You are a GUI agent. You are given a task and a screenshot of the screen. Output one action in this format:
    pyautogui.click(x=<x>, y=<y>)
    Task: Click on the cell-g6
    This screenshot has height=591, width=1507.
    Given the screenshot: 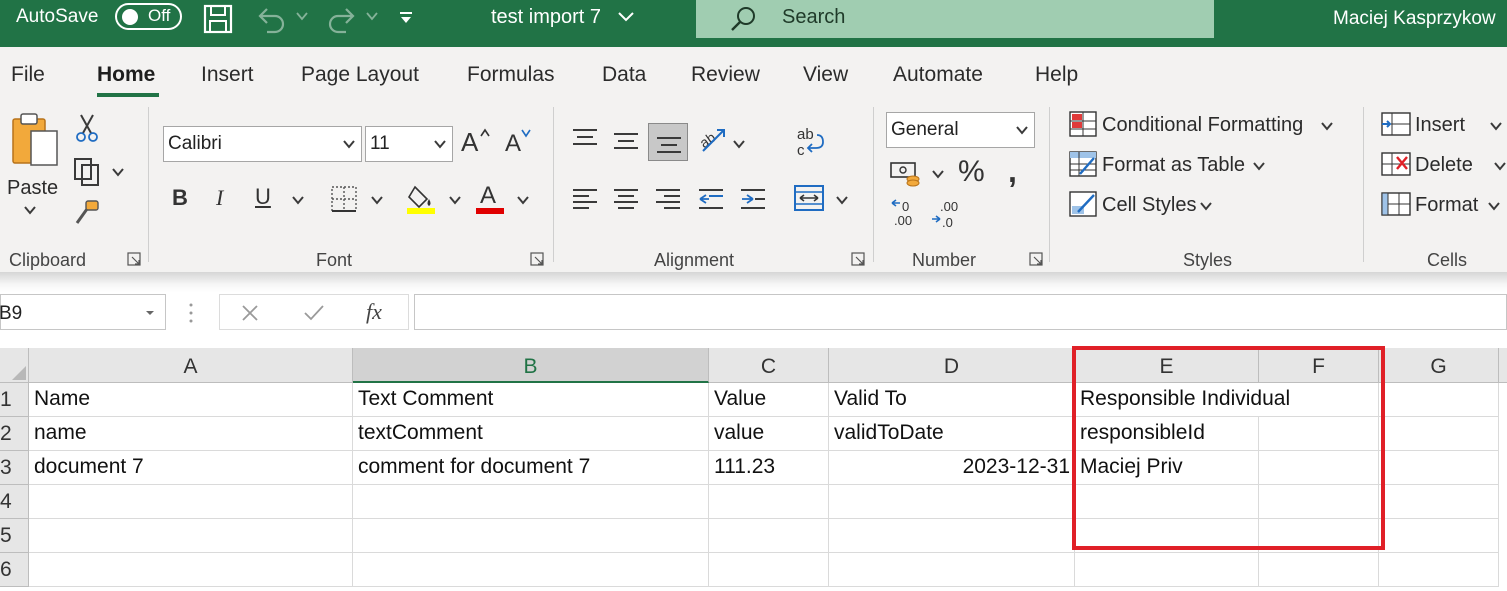 What is the action you would take?
    pyautogui.click(x=1439, y=570)
    